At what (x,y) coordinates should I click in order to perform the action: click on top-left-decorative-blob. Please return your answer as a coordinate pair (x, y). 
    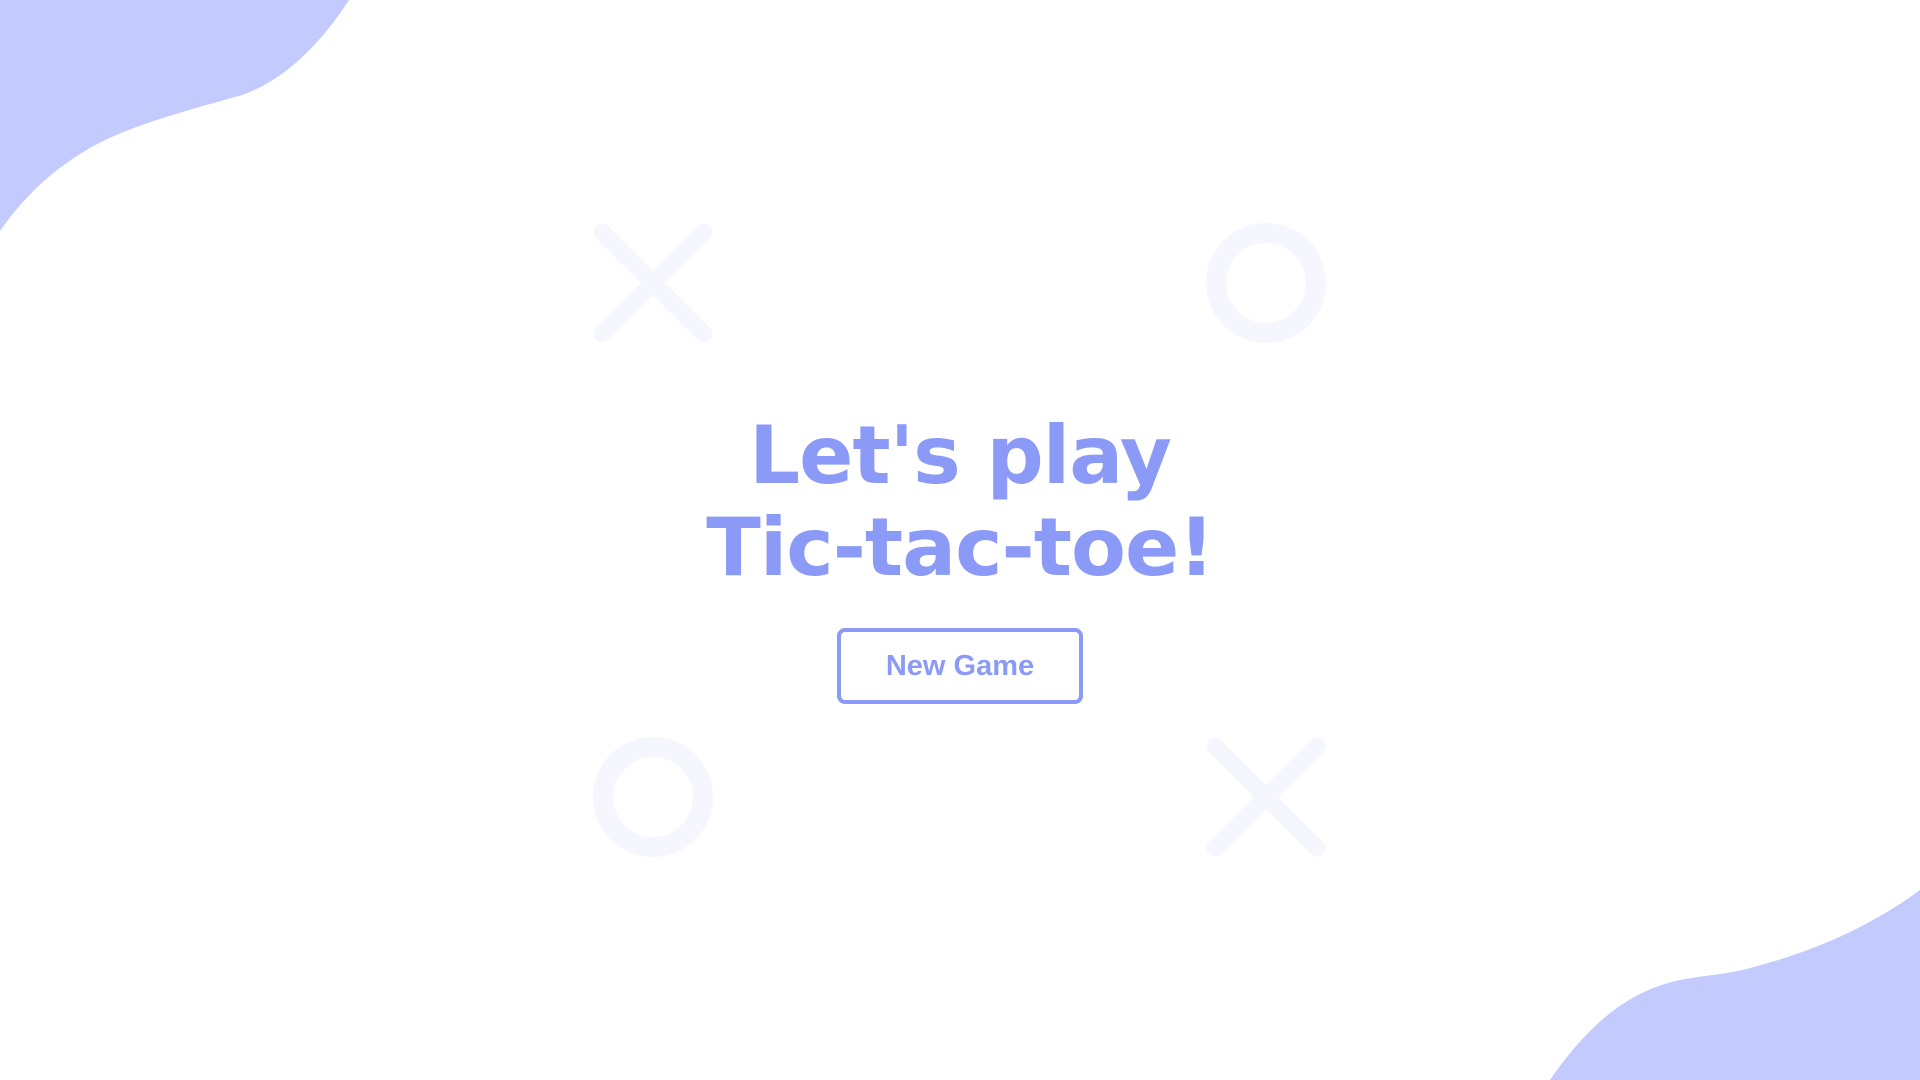
    Looking at the image, I should click on (174, 115).